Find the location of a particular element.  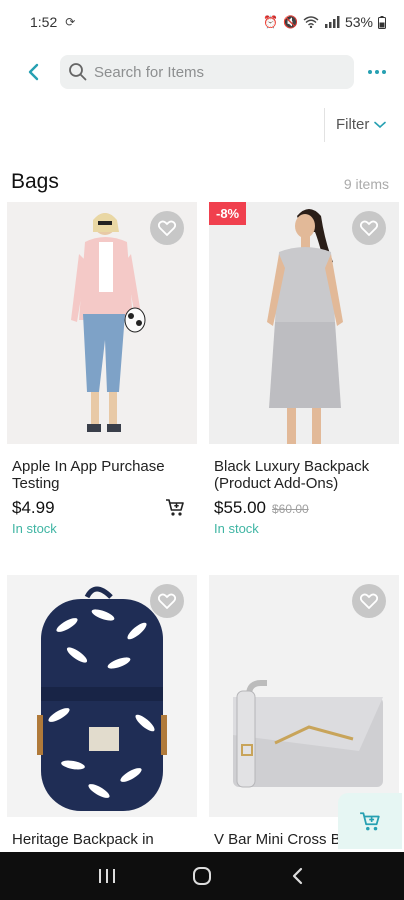

sync-icon: ⟳ is located at coordinates (70, 22).